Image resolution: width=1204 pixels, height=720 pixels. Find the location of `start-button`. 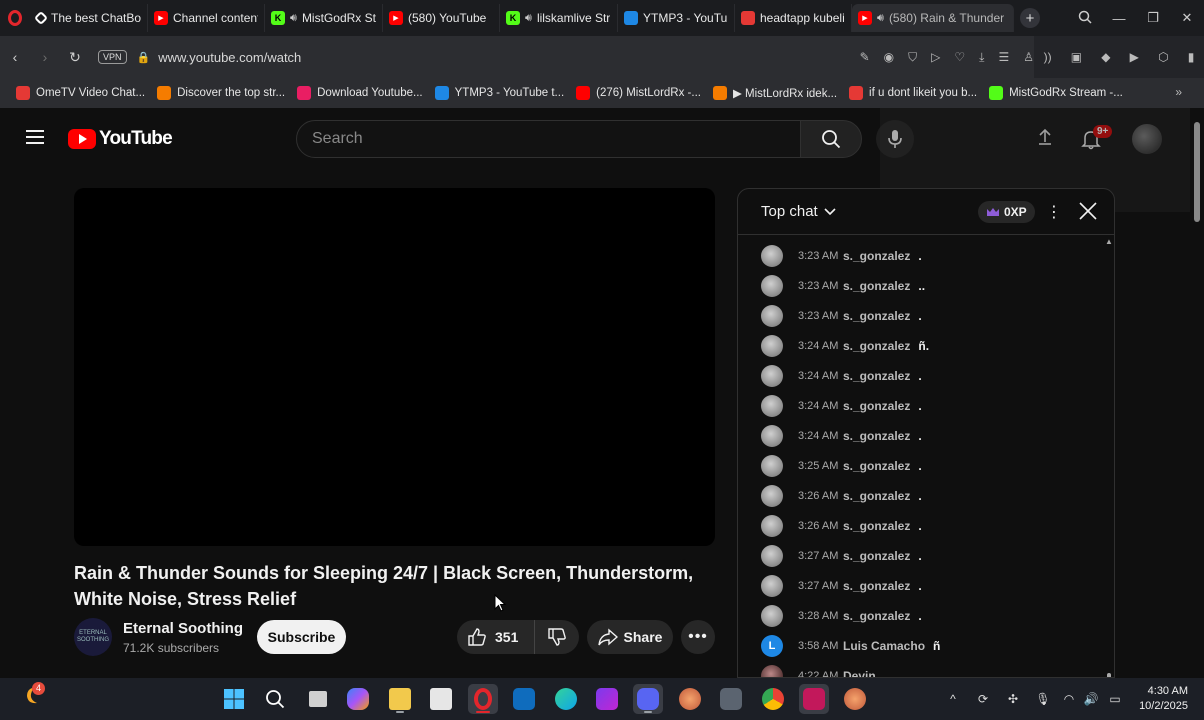

start-button is located at coordinates (234, 699).